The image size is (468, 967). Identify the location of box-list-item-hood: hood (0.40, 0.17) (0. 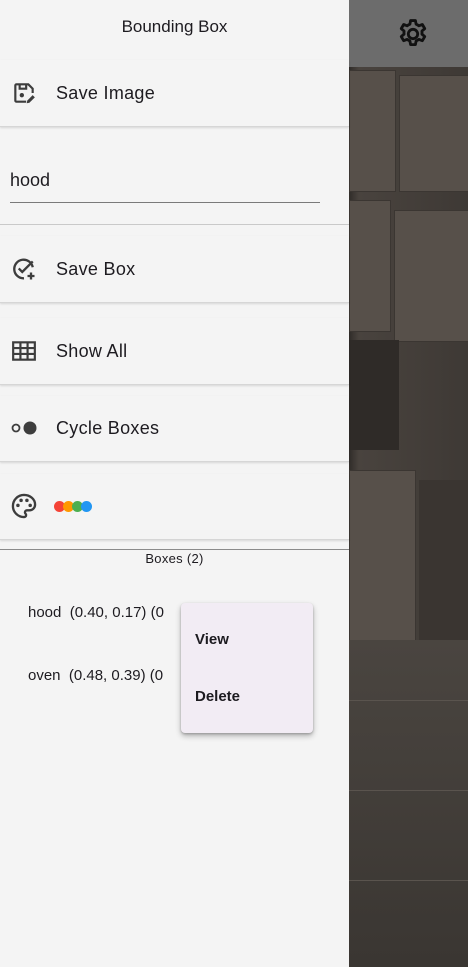
(96, 612).